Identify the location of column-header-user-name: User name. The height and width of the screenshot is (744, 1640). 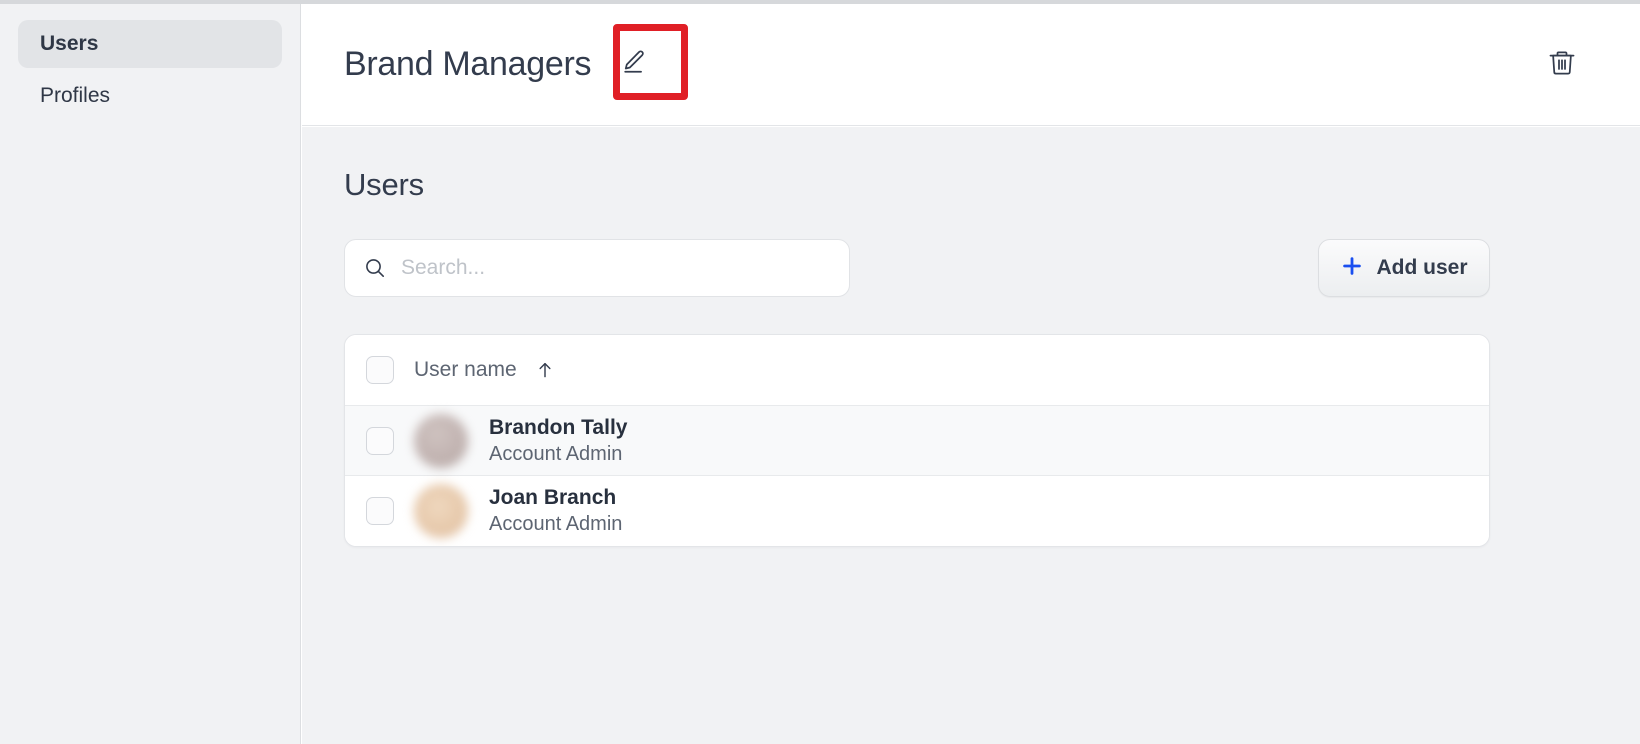
(465, 370).